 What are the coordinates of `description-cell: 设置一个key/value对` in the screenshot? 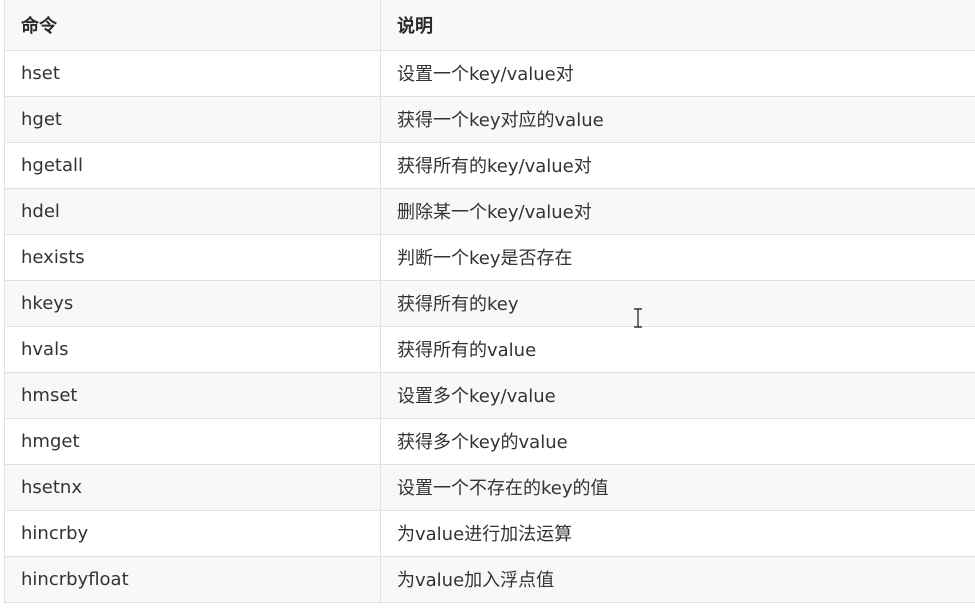 It's located at (677, 73).